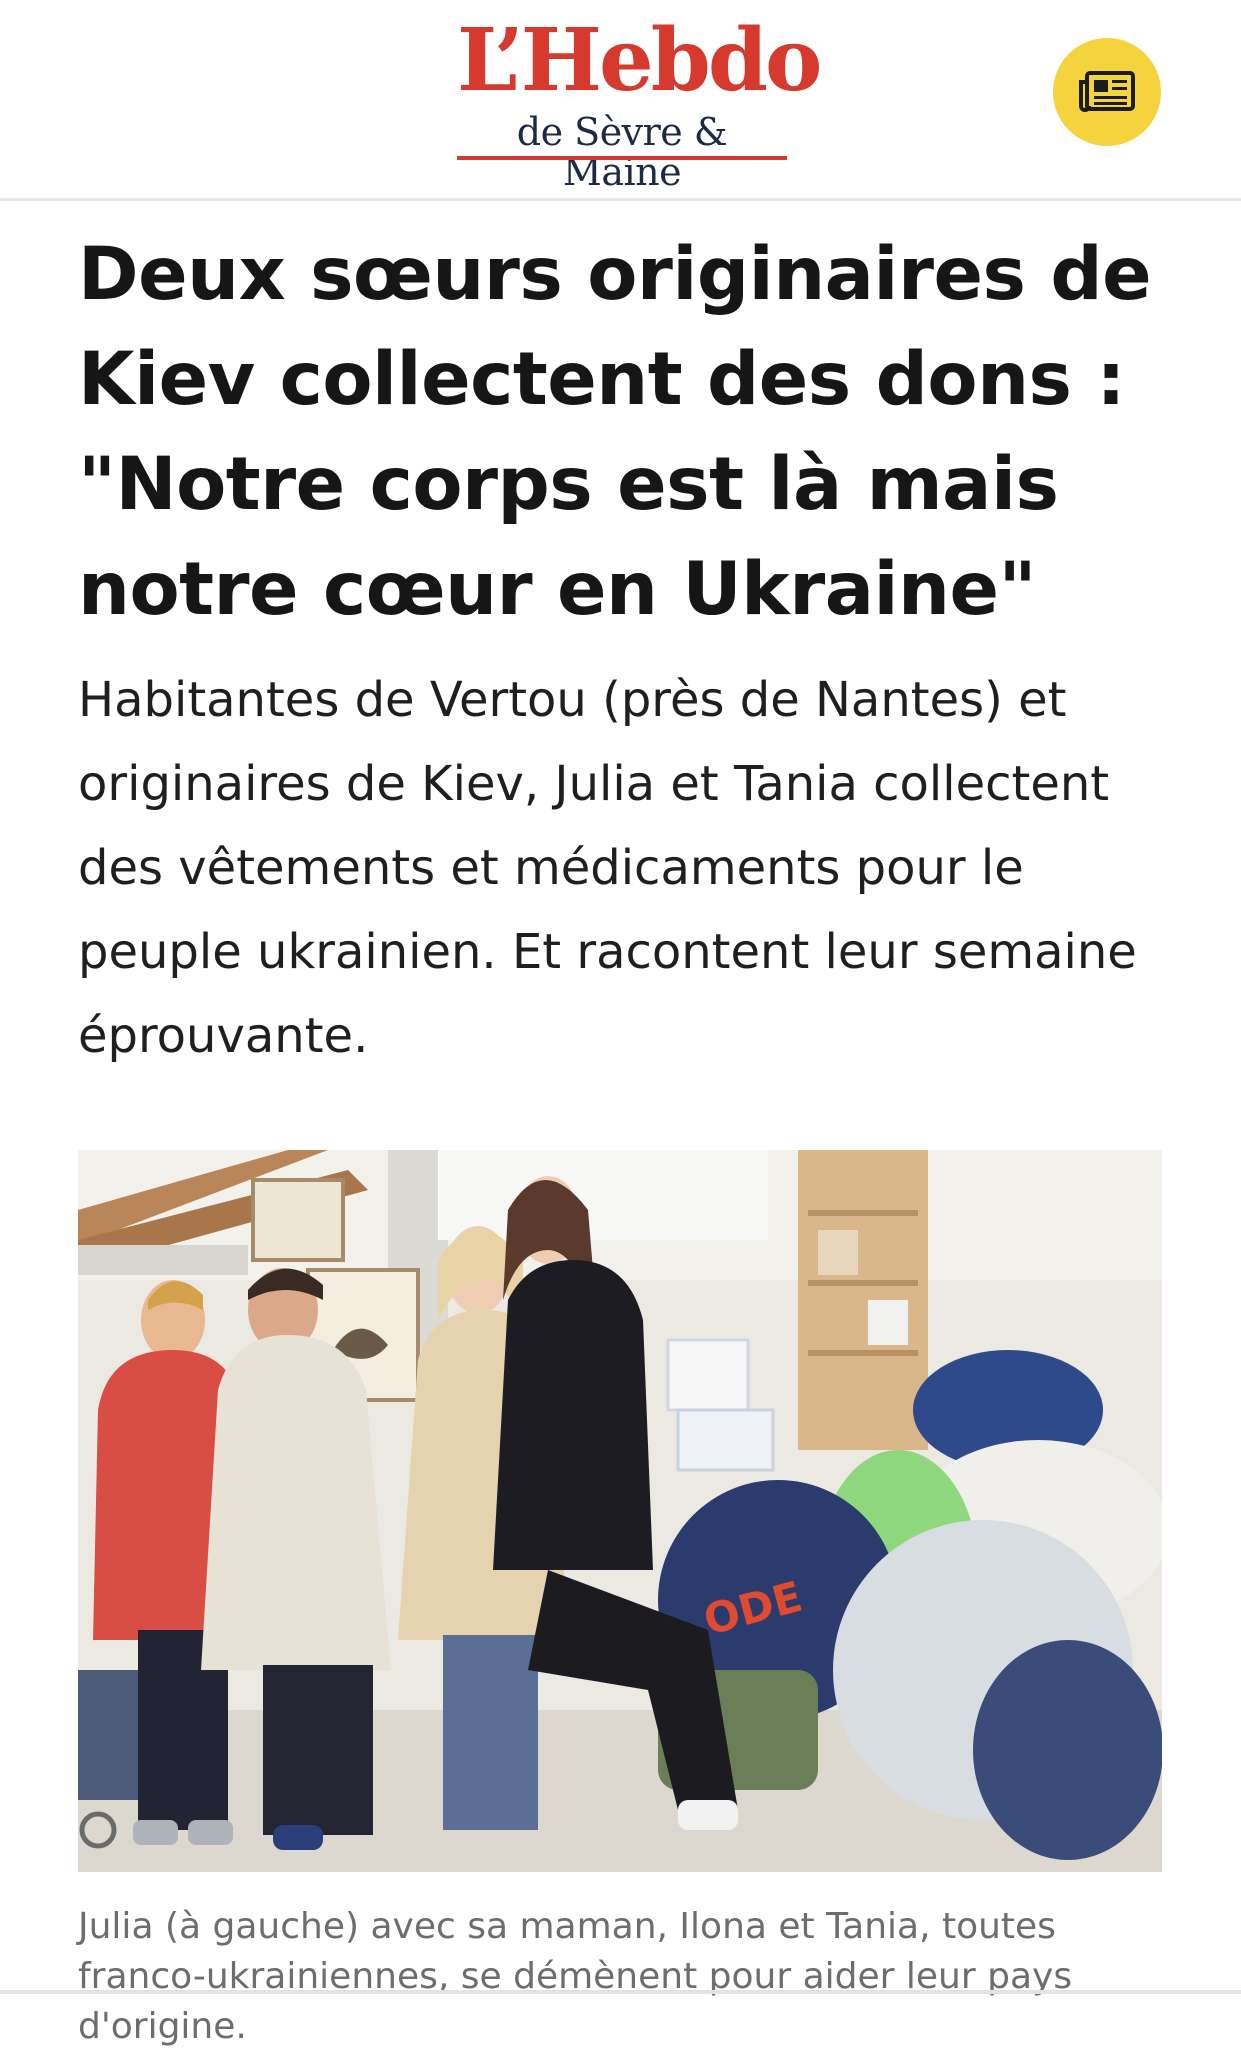 The width and height of the screenshot is (1241, 2052). What do you see at coordinates (622, 152) in the screenshot?
I see `logo-subtitle: de Sèvre & Maine` at bounding box center [622, 152].